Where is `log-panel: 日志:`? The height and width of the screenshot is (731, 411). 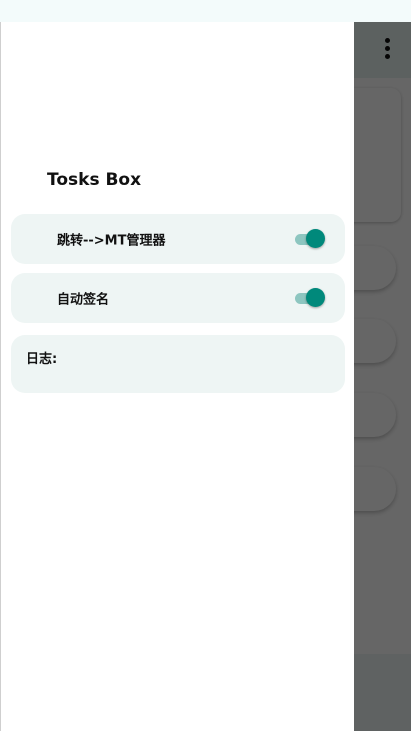
log-panel: 日志: is located at coordinates (178, 364).